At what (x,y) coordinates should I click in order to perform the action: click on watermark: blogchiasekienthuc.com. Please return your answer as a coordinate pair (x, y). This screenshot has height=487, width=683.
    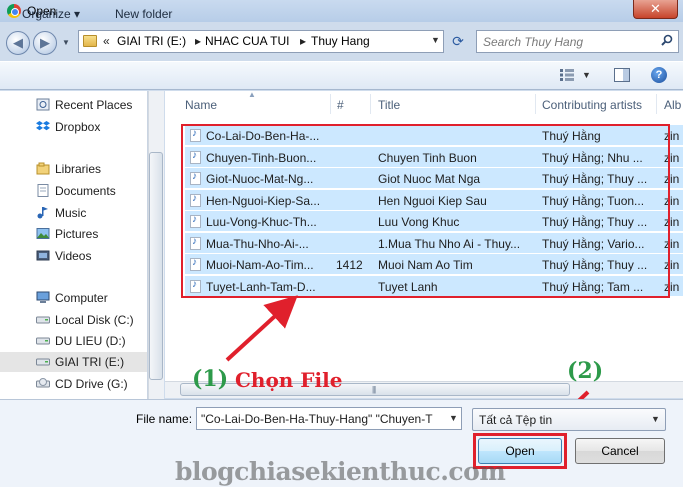
    Looking at the image, I should click on (340, 471).